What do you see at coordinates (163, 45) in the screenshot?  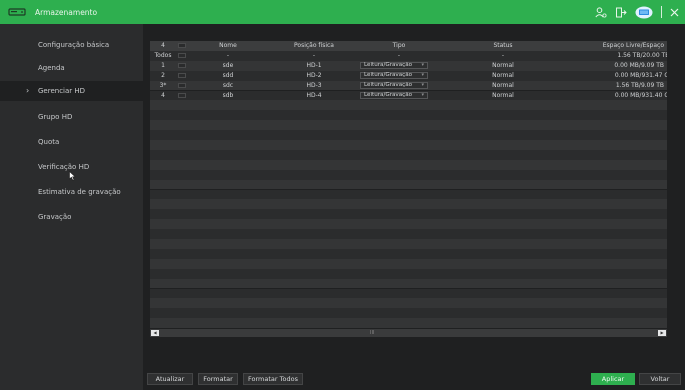 I see `header-count: 4` at bounding box center [163, 45].